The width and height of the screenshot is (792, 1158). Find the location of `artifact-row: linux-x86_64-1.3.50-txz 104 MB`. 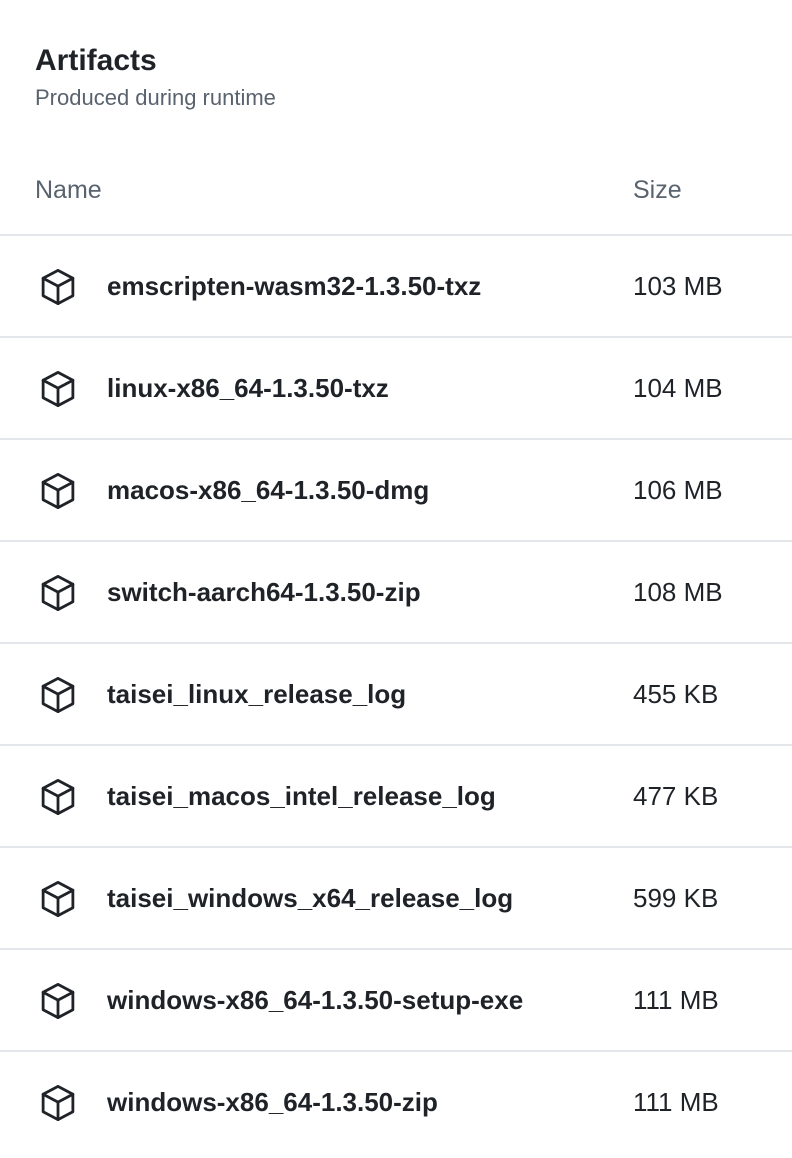

artifact-row: linux-x86_64-1.3.50-txz 104 MB is located at coordinates (396, 389).